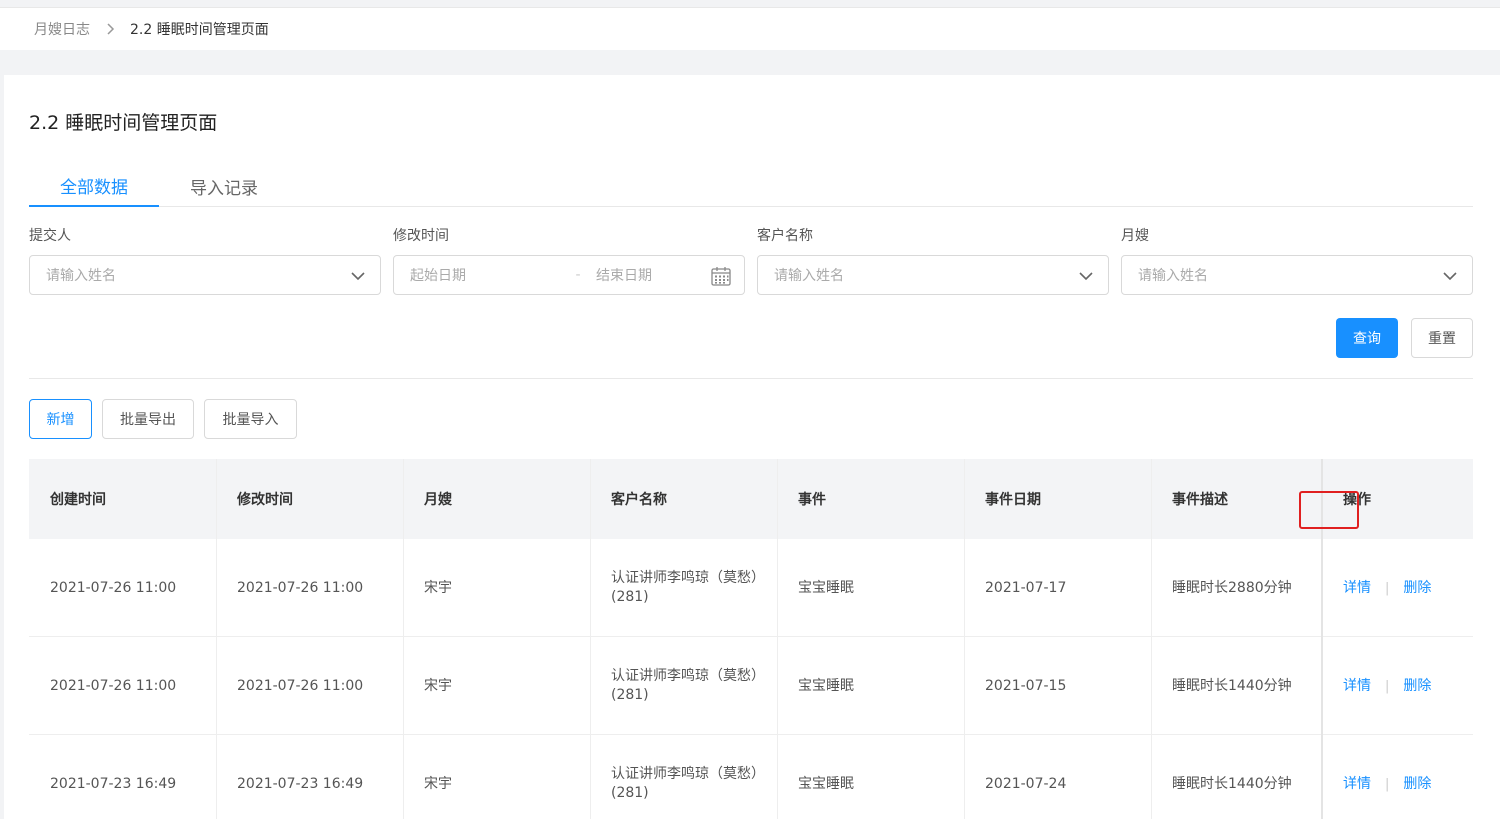 This screenshot has height=819, width=1500. What do you see at coordinates (265, 500) in the screenshot?
I see `header-modified-time: 修改时间` at bounding box center [265, 500].